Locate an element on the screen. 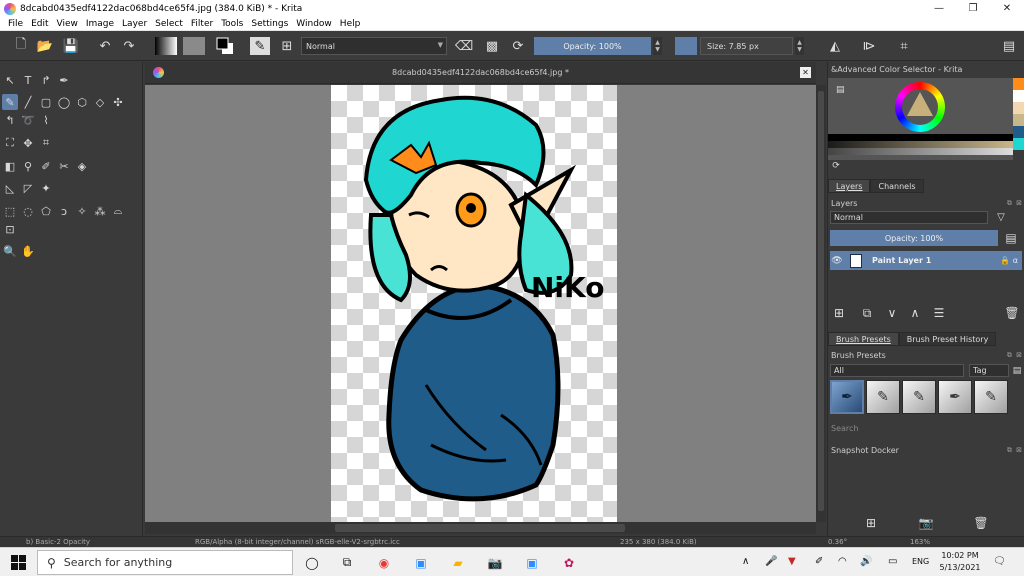 The image size is (1024, 576). menu-edit: Edit is located at coordinates (39, 24).